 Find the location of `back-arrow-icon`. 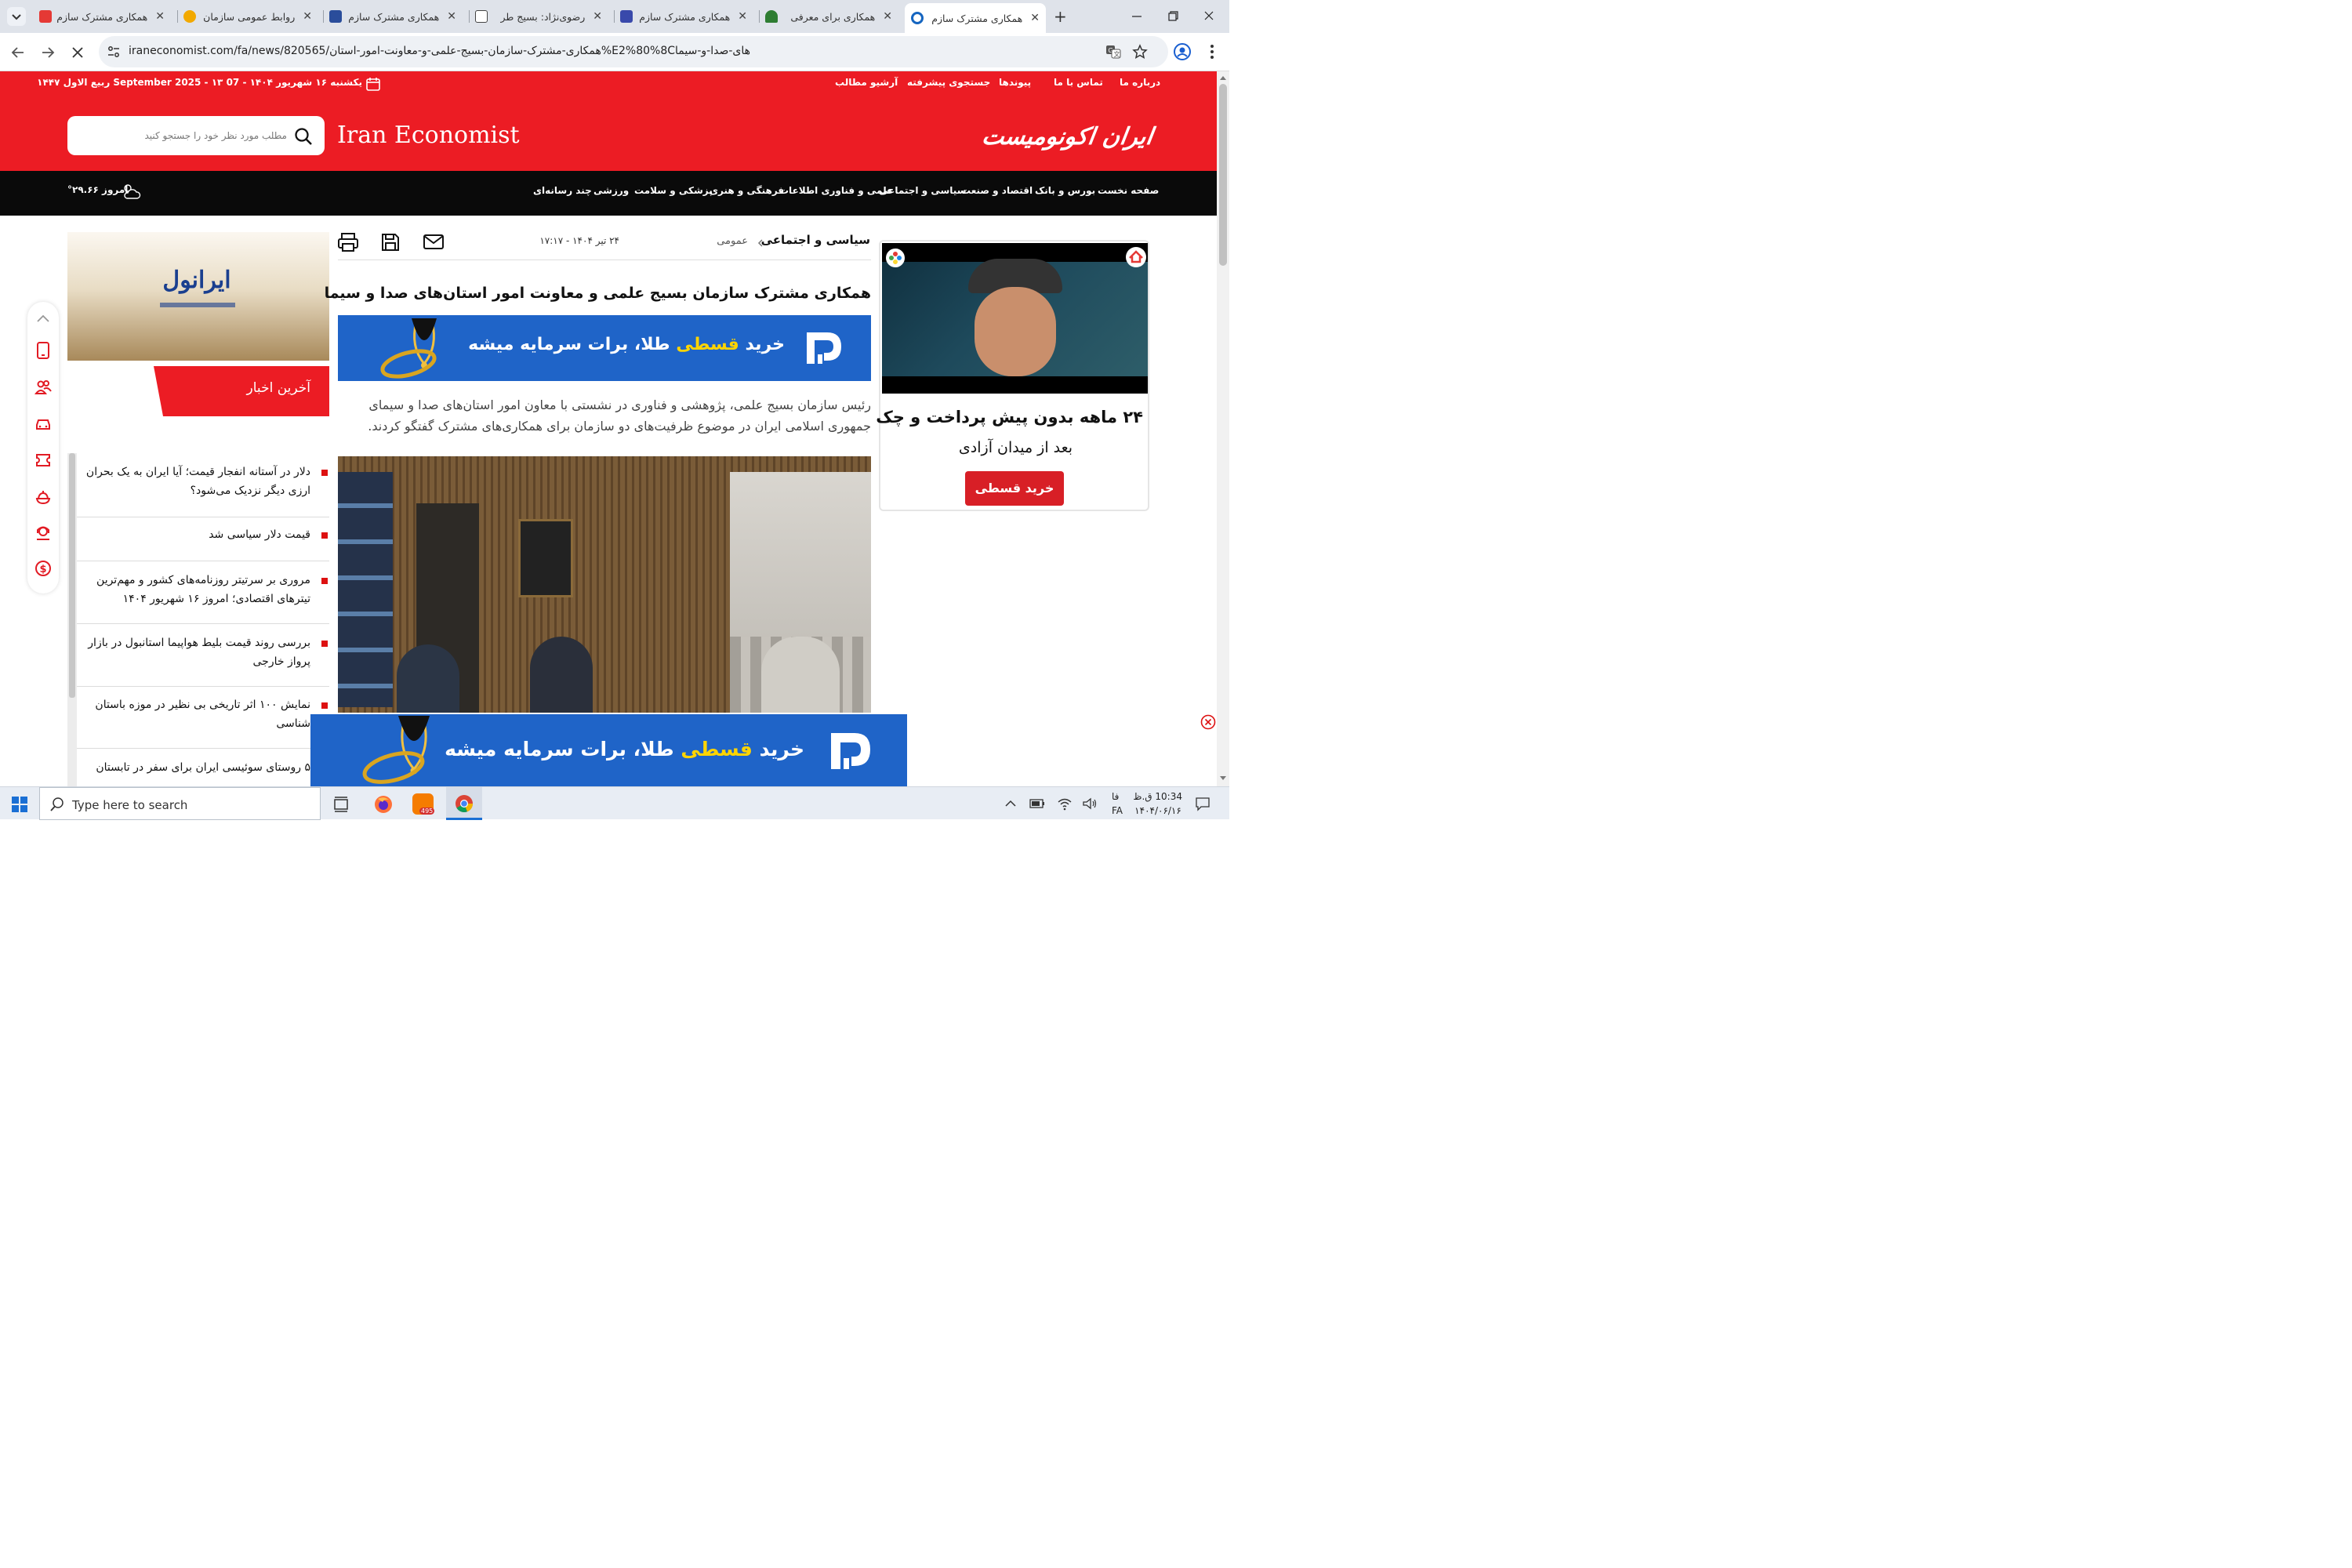

back-arrow-icon is located at coordinates (17, 52).